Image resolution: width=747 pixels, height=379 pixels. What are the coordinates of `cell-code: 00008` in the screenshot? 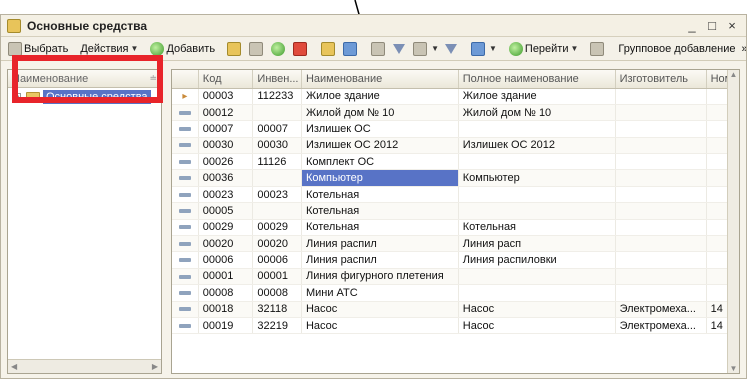 It's located at (226, 293).